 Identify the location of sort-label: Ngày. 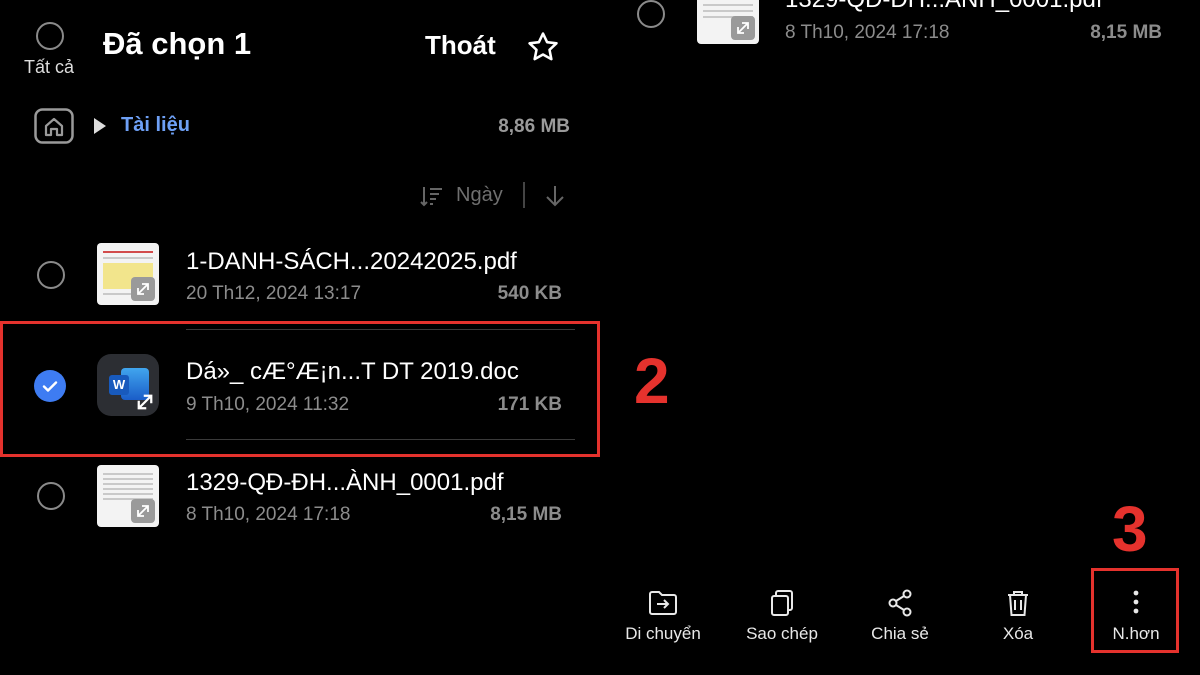
(479, 195).